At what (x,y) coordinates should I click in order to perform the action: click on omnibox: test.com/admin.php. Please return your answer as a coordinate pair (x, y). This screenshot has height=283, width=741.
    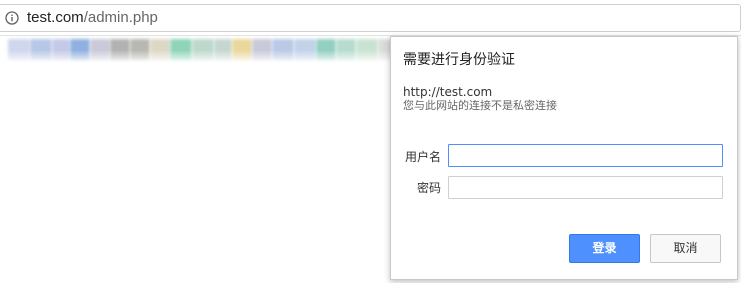
    Looking at the image, I should click on (370, 18).